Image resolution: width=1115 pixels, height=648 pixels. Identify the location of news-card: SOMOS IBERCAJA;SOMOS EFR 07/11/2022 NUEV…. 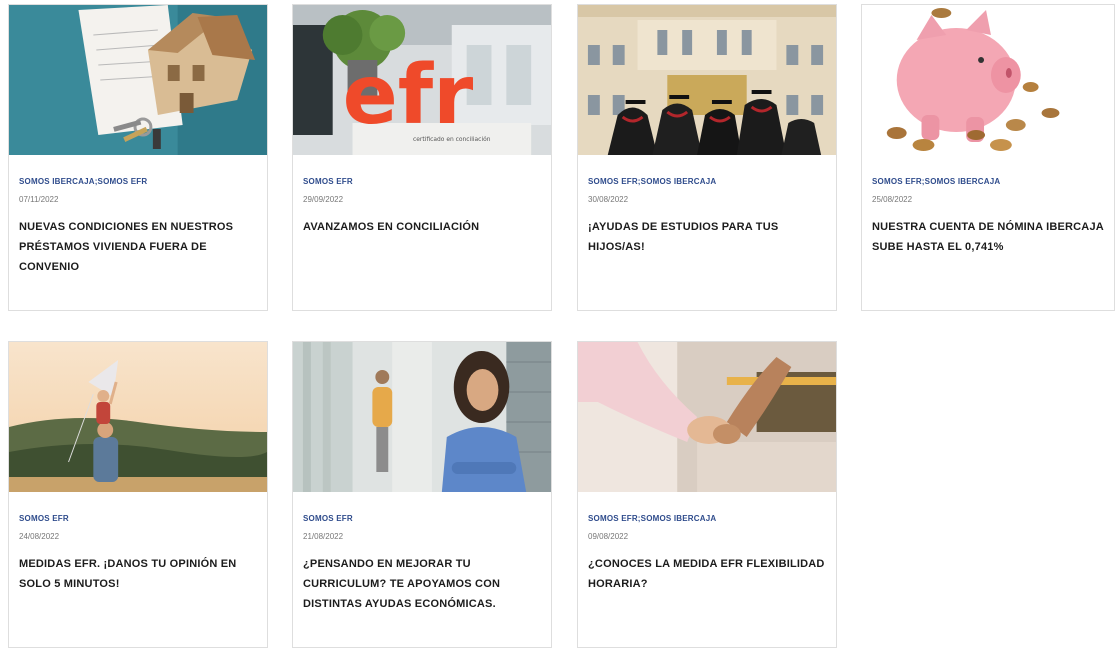
(138, 157).